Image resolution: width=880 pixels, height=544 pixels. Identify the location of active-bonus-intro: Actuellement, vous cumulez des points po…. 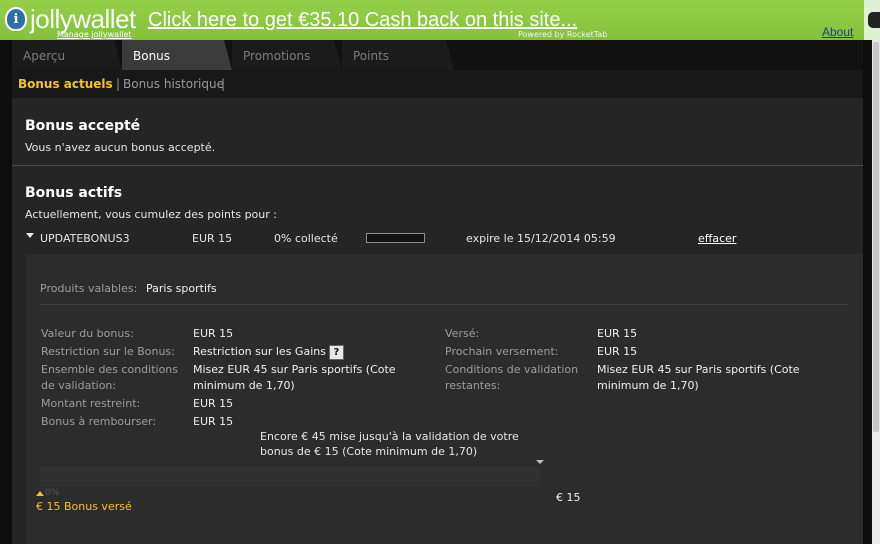
(151, 214).